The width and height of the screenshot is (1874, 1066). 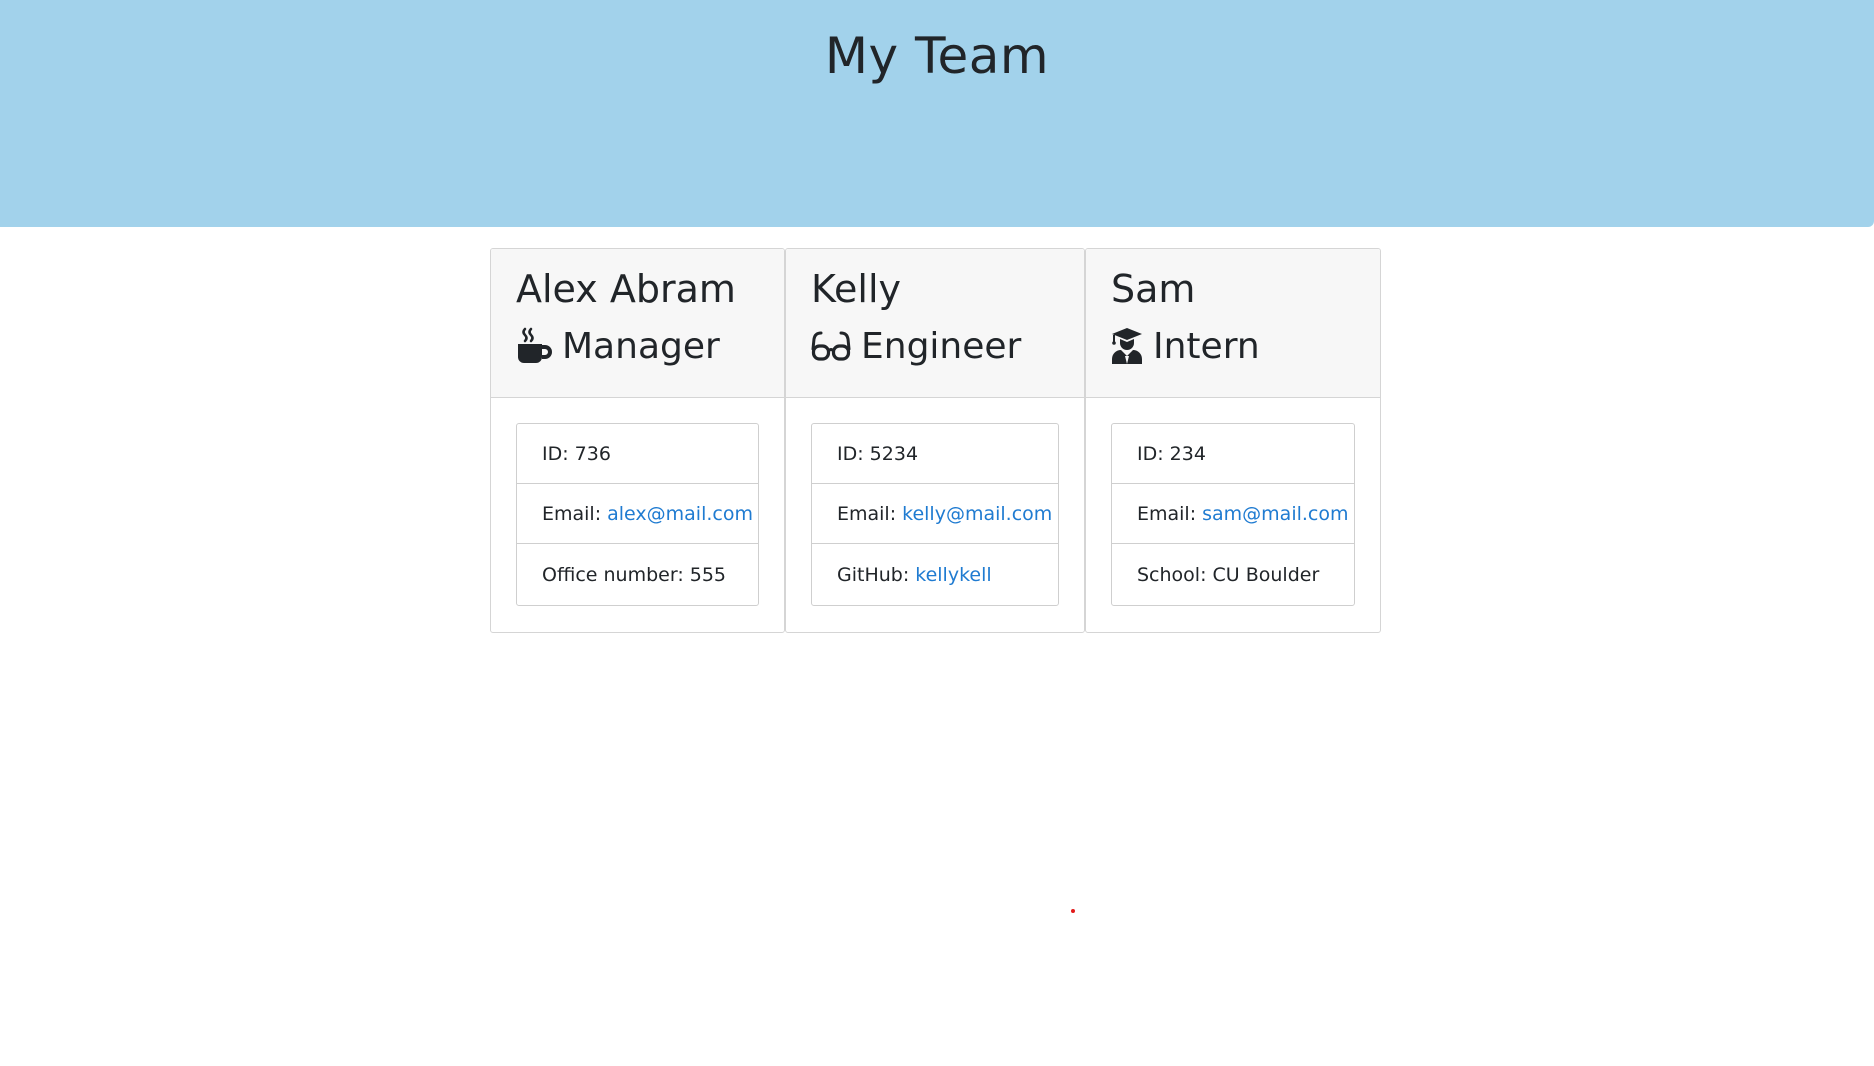 I want to click on page-title: My Team, so click(x=937, y=56).